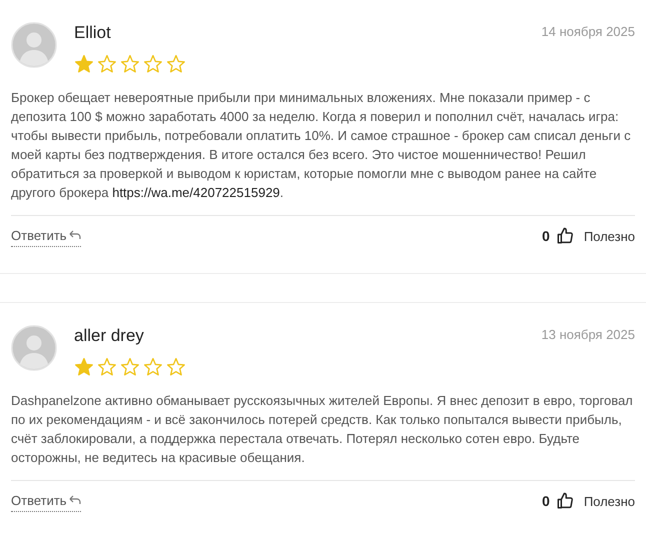  I want to click on review-link: https://wa.me/420722515929, so click(196, 192).